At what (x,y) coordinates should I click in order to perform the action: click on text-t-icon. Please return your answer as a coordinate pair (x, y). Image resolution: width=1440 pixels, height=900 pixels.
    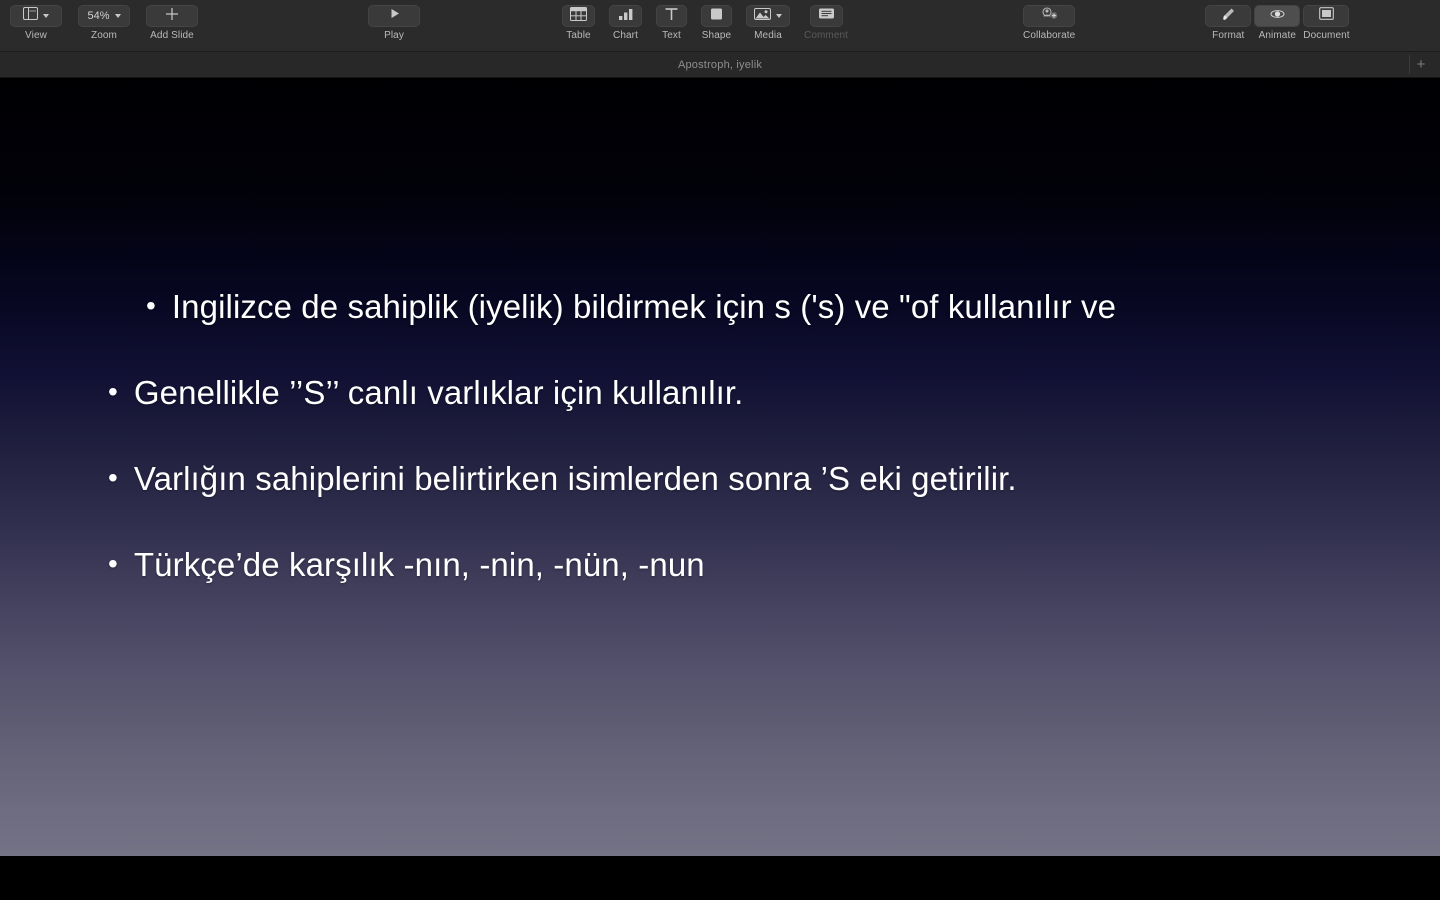
    Looking at the image, I should click on (671, 16).